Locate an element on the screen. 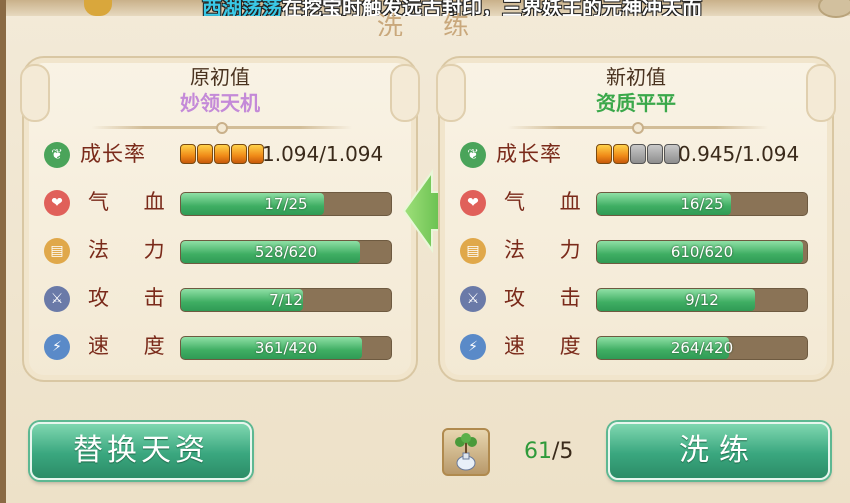 This screenshot has width=850, height=503. stat-value: 16/25 is located at coordinates (702, 204).